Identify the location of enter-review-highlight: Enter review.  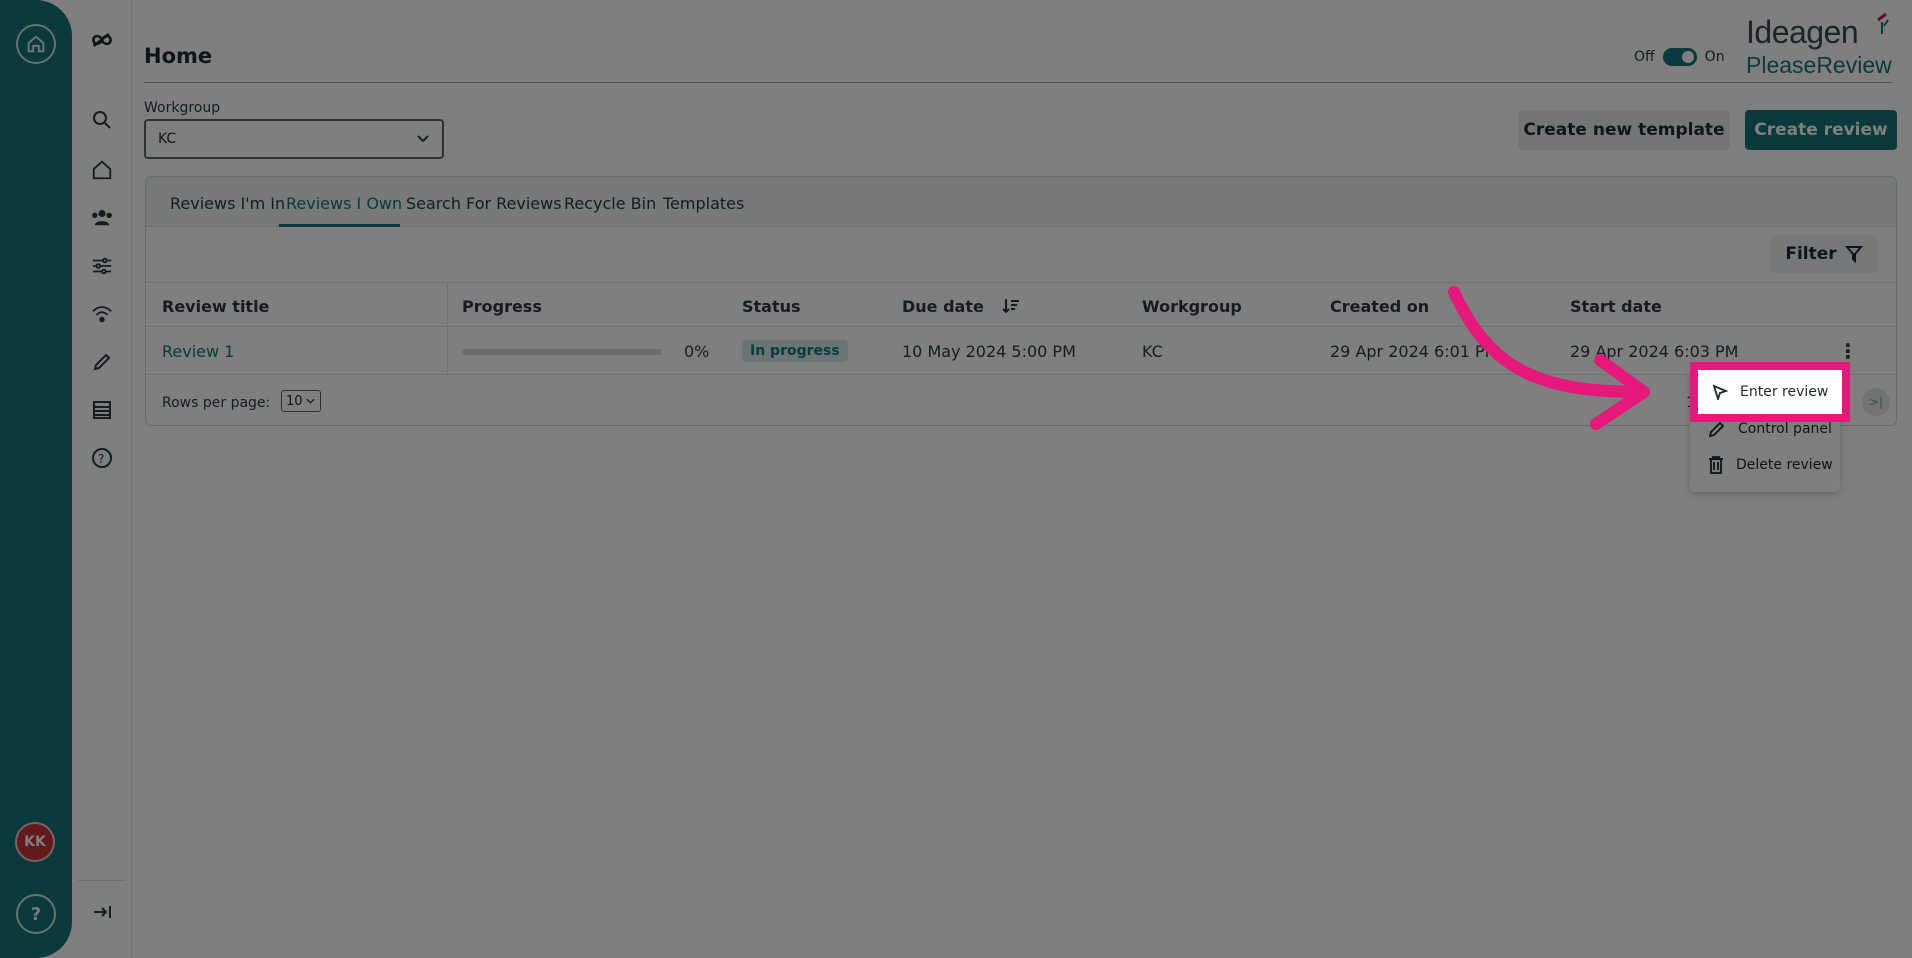
(1770, 392).